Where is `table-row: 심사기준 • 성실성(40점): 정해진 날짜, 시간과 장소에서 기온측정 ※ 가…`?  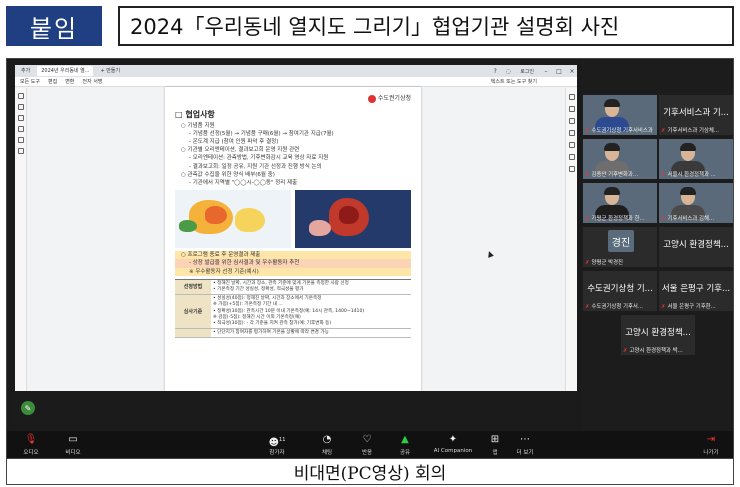
table-row: 심사기준 • 성실성(40점): 정해진 날짜, 시간과 장소에서 기온측정 ※ 가… is located at coordinates (293, 312).